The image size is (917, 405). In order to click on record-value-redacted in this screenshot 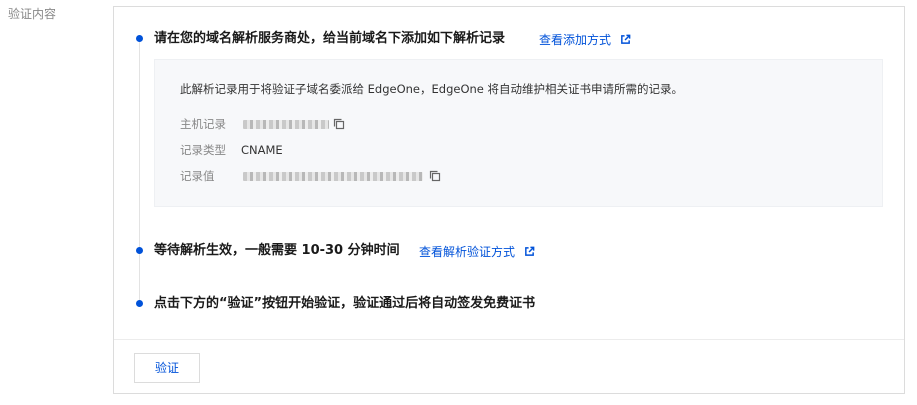, I will do `click(333, 176)`.